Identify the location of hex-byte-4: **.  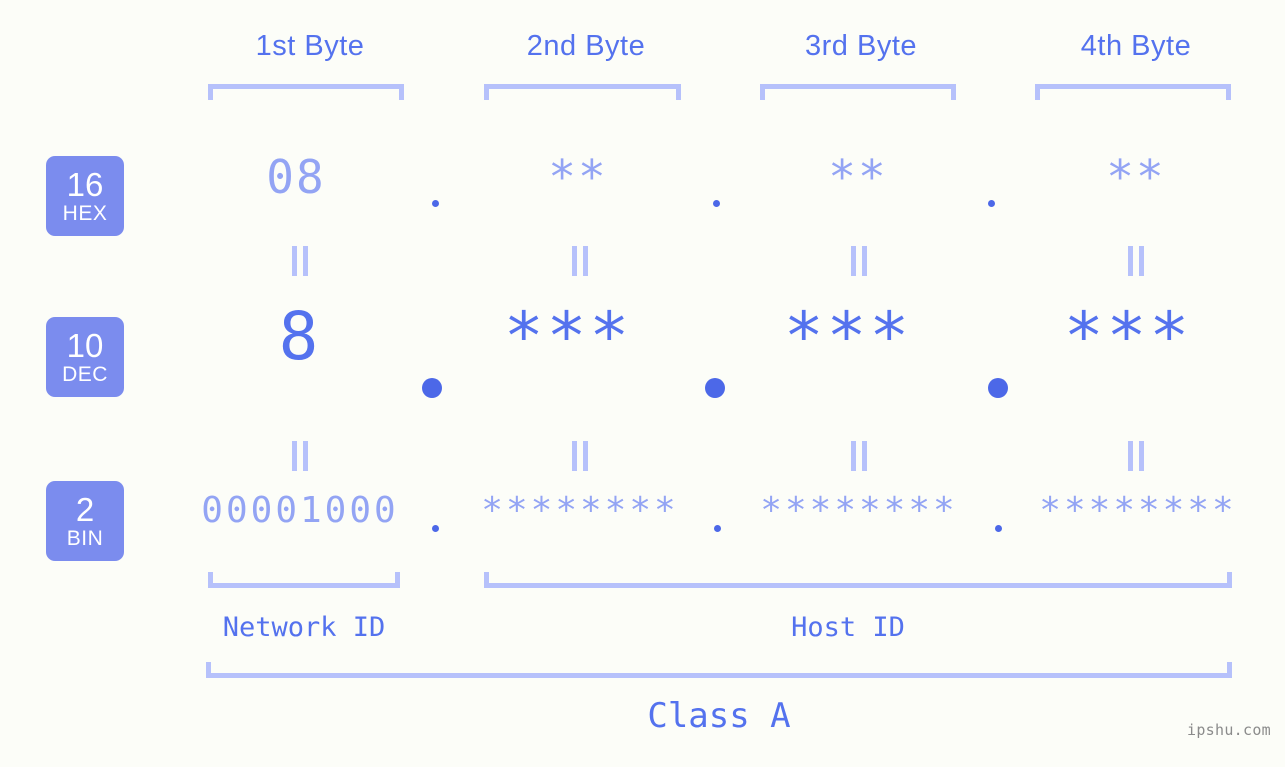
(1136, 177).